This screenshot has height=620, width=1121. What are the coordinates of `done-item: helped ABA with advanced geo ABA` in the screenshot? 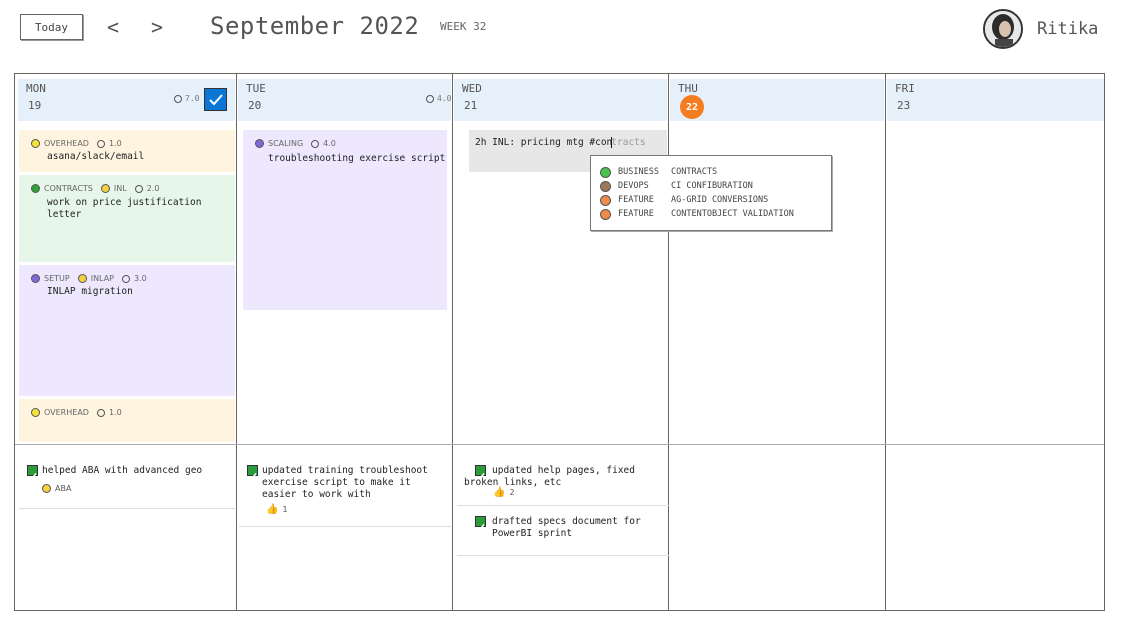 It's located at (127, 484).